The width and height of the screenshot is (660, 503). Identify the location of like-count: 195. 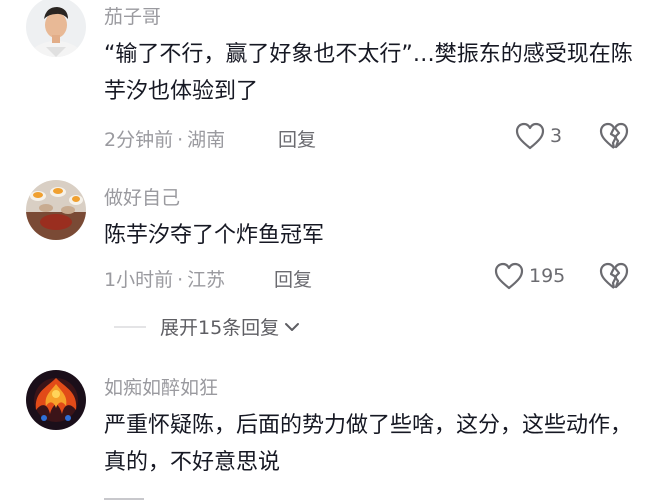
(547, 276).